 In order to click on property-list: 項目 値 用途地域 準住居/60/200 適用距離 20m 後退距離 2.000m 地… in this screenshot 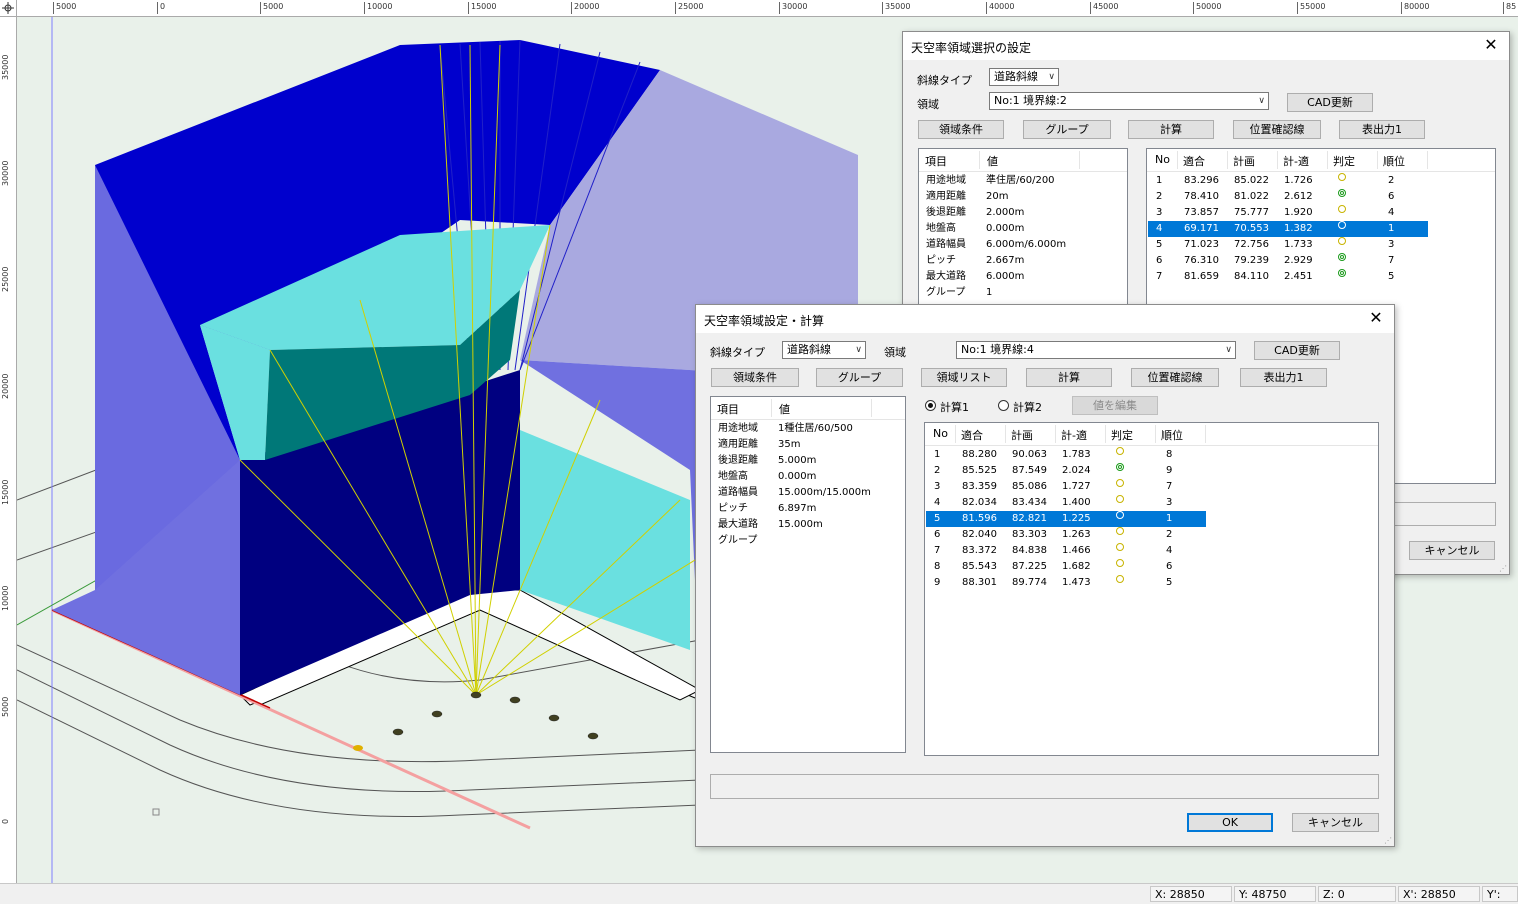, I will do `click(1023, 233)`.